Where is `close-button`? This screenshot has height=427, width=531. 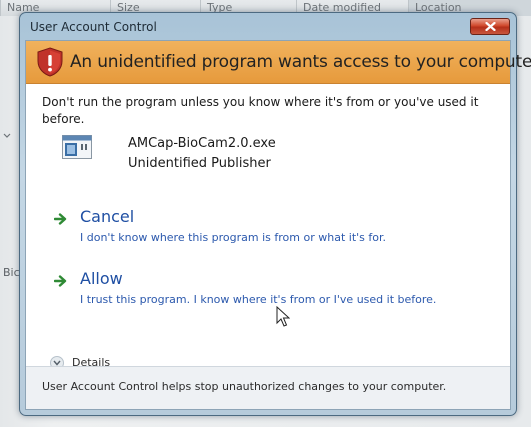 close-button is located at coordinates (490, 26).